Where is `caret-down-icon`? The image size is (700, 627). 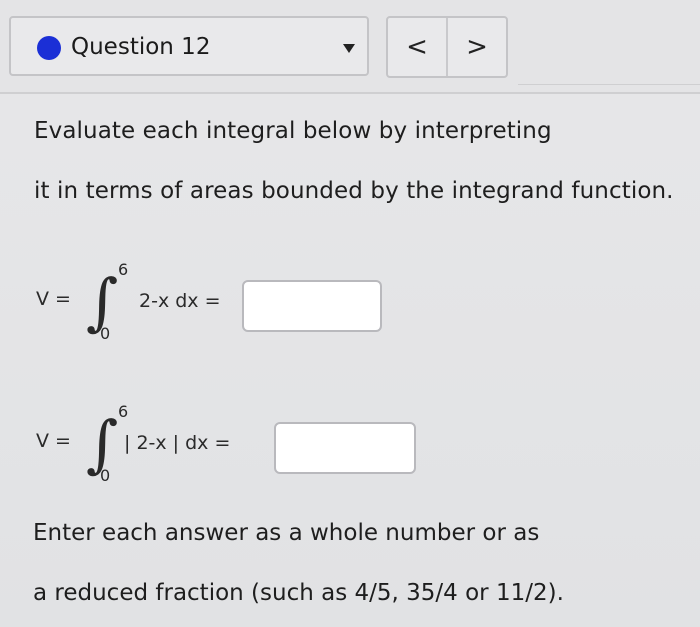
caret-down-icon is located at coordinates (349, 48).